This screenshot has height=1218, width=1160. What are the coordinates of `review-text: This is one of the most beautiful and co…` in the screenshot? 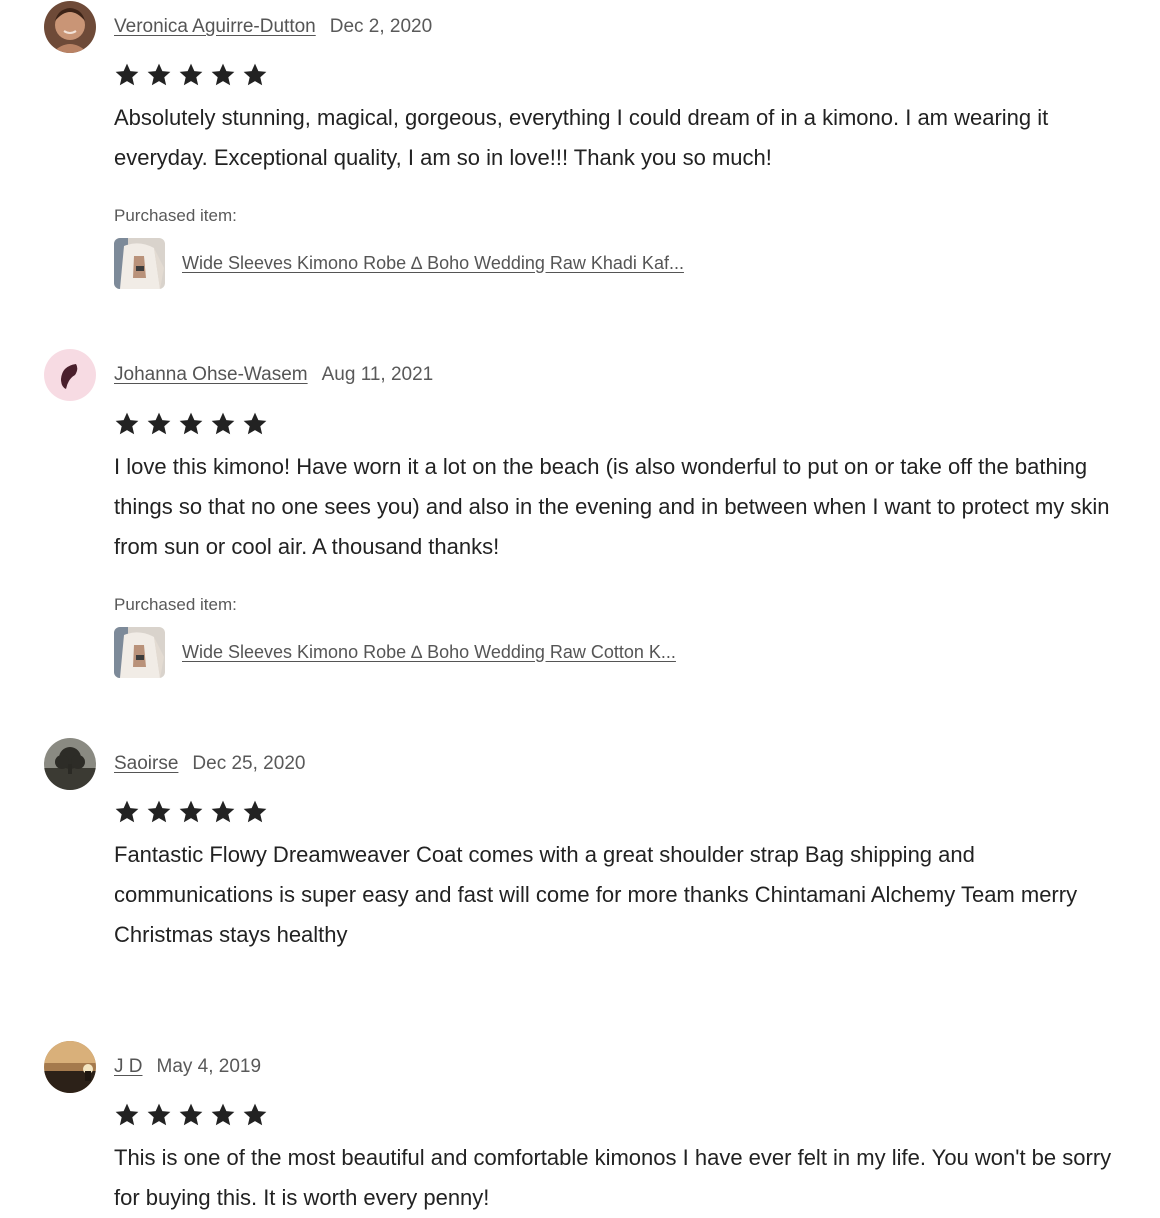 It's located at (613, 1177).